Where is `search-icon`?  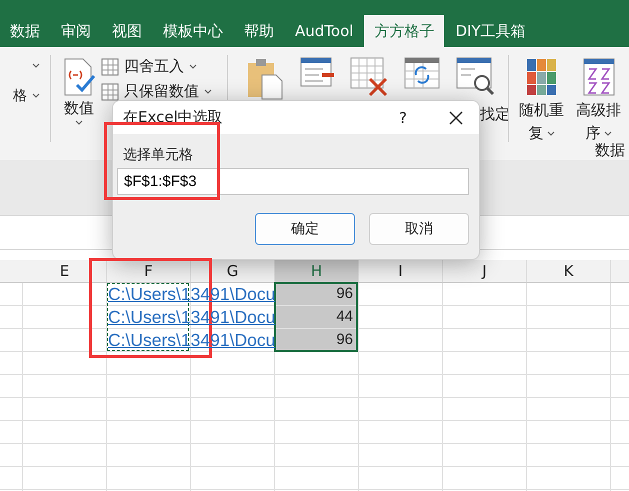 search-icon is located at coordinates (476, 77).